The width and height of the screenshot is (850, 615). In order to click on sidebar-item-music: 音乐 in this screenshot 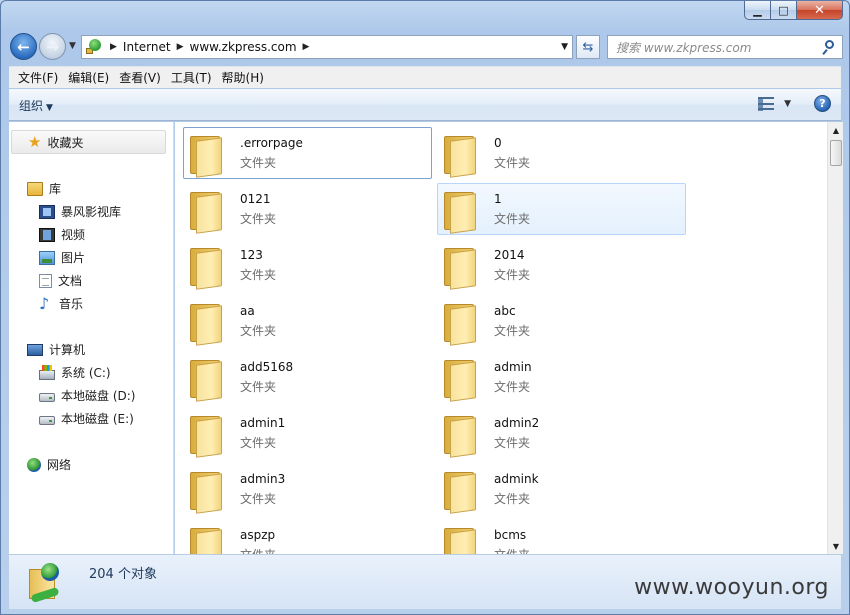, I will do `click(61, 303)`.